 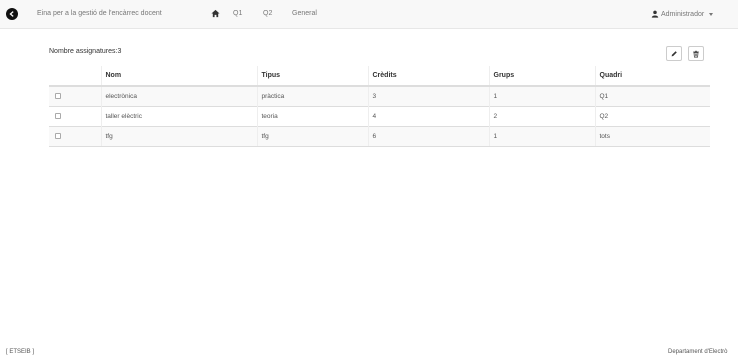 What do you see at coordinates (541, 115) in the screenshot?
I see `cell-grups: 2` at bounding box center [541, 115].